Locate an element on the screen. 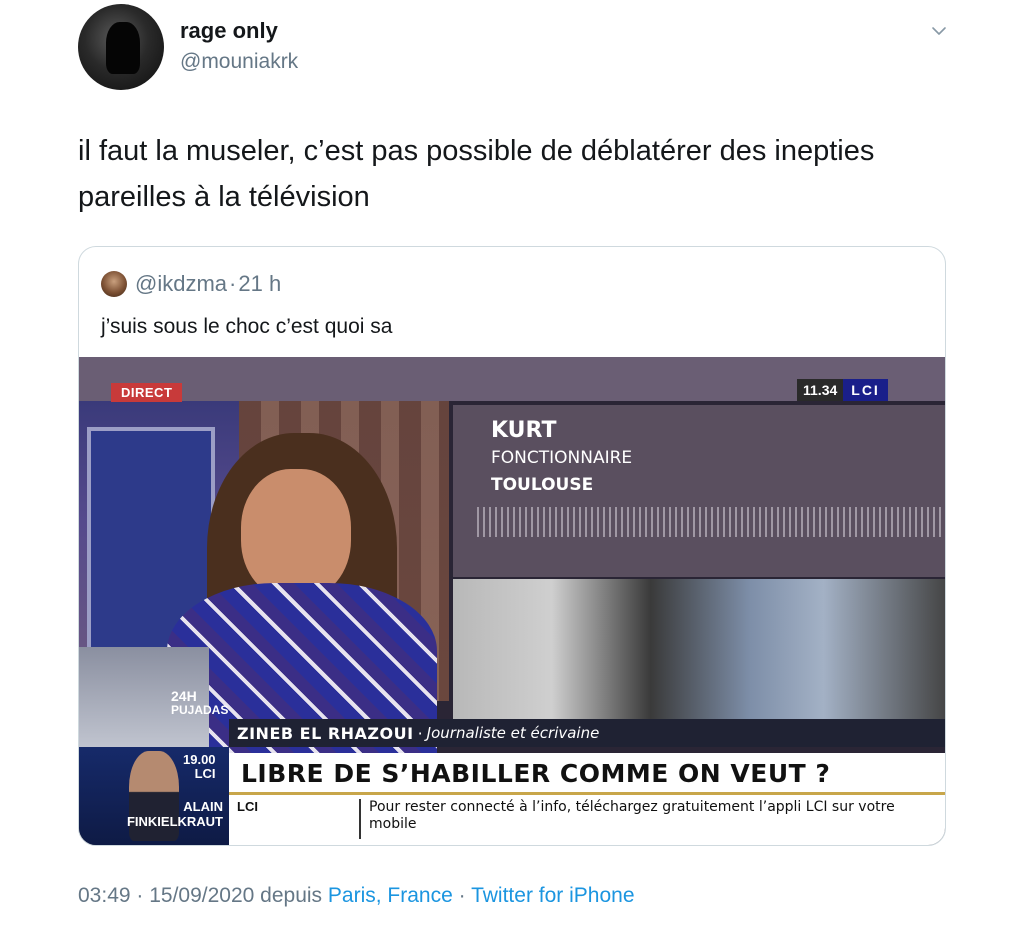  program-tag-line2: PUJADAS is located at coordinates (200, 710).